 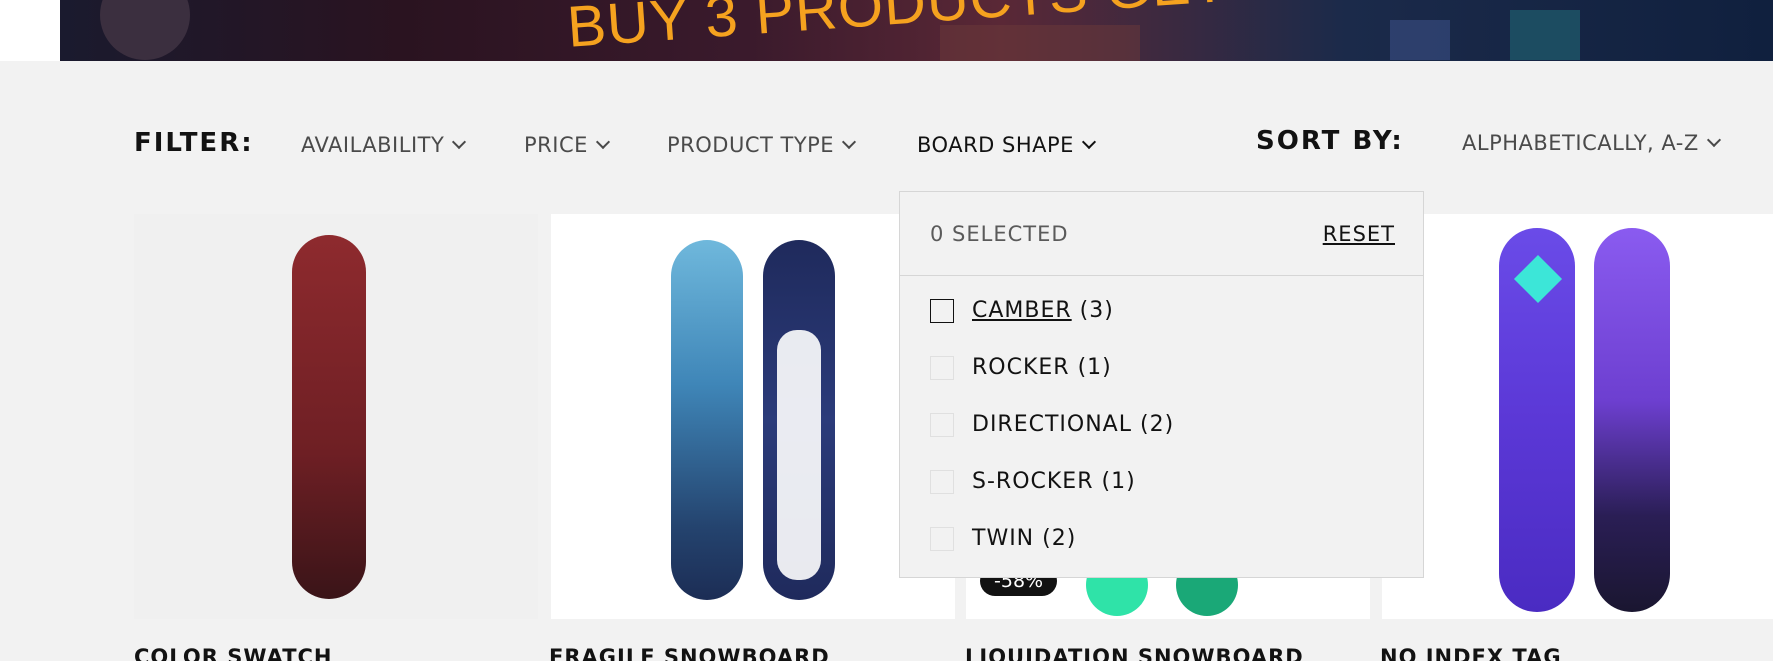 I want to click on sort-select: ALPHABETICALLY, A-Z, so click(x=1591, y=143).